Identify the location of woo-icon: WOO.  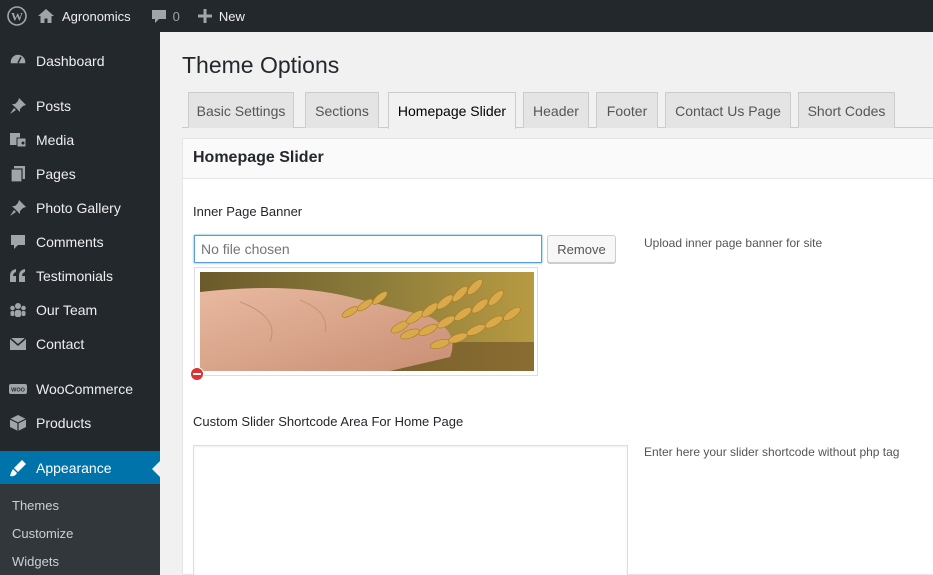
(18, 389).